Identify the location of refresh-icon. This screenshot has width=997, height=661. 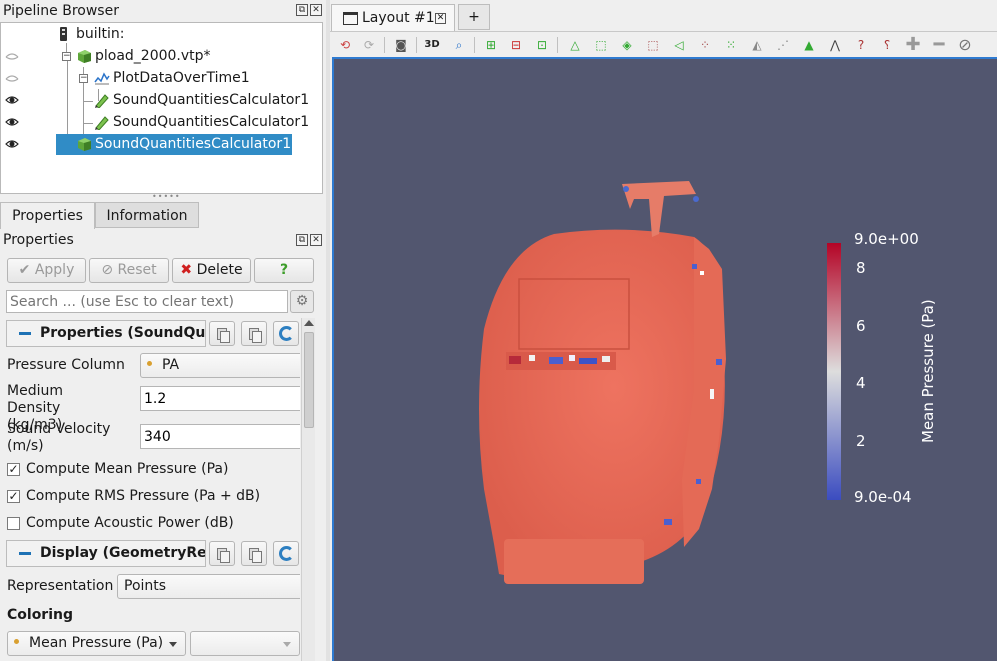
(286, 553).